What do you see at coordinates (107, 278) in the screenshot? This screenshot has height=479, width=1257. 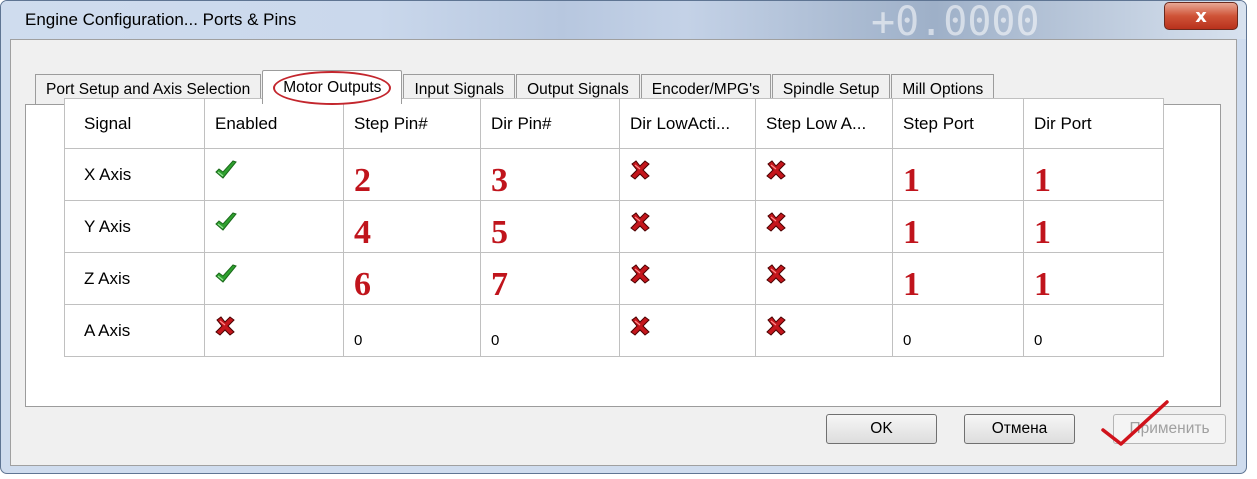 I see `signal-name: Z Axis` at bounding box center [107, 278].